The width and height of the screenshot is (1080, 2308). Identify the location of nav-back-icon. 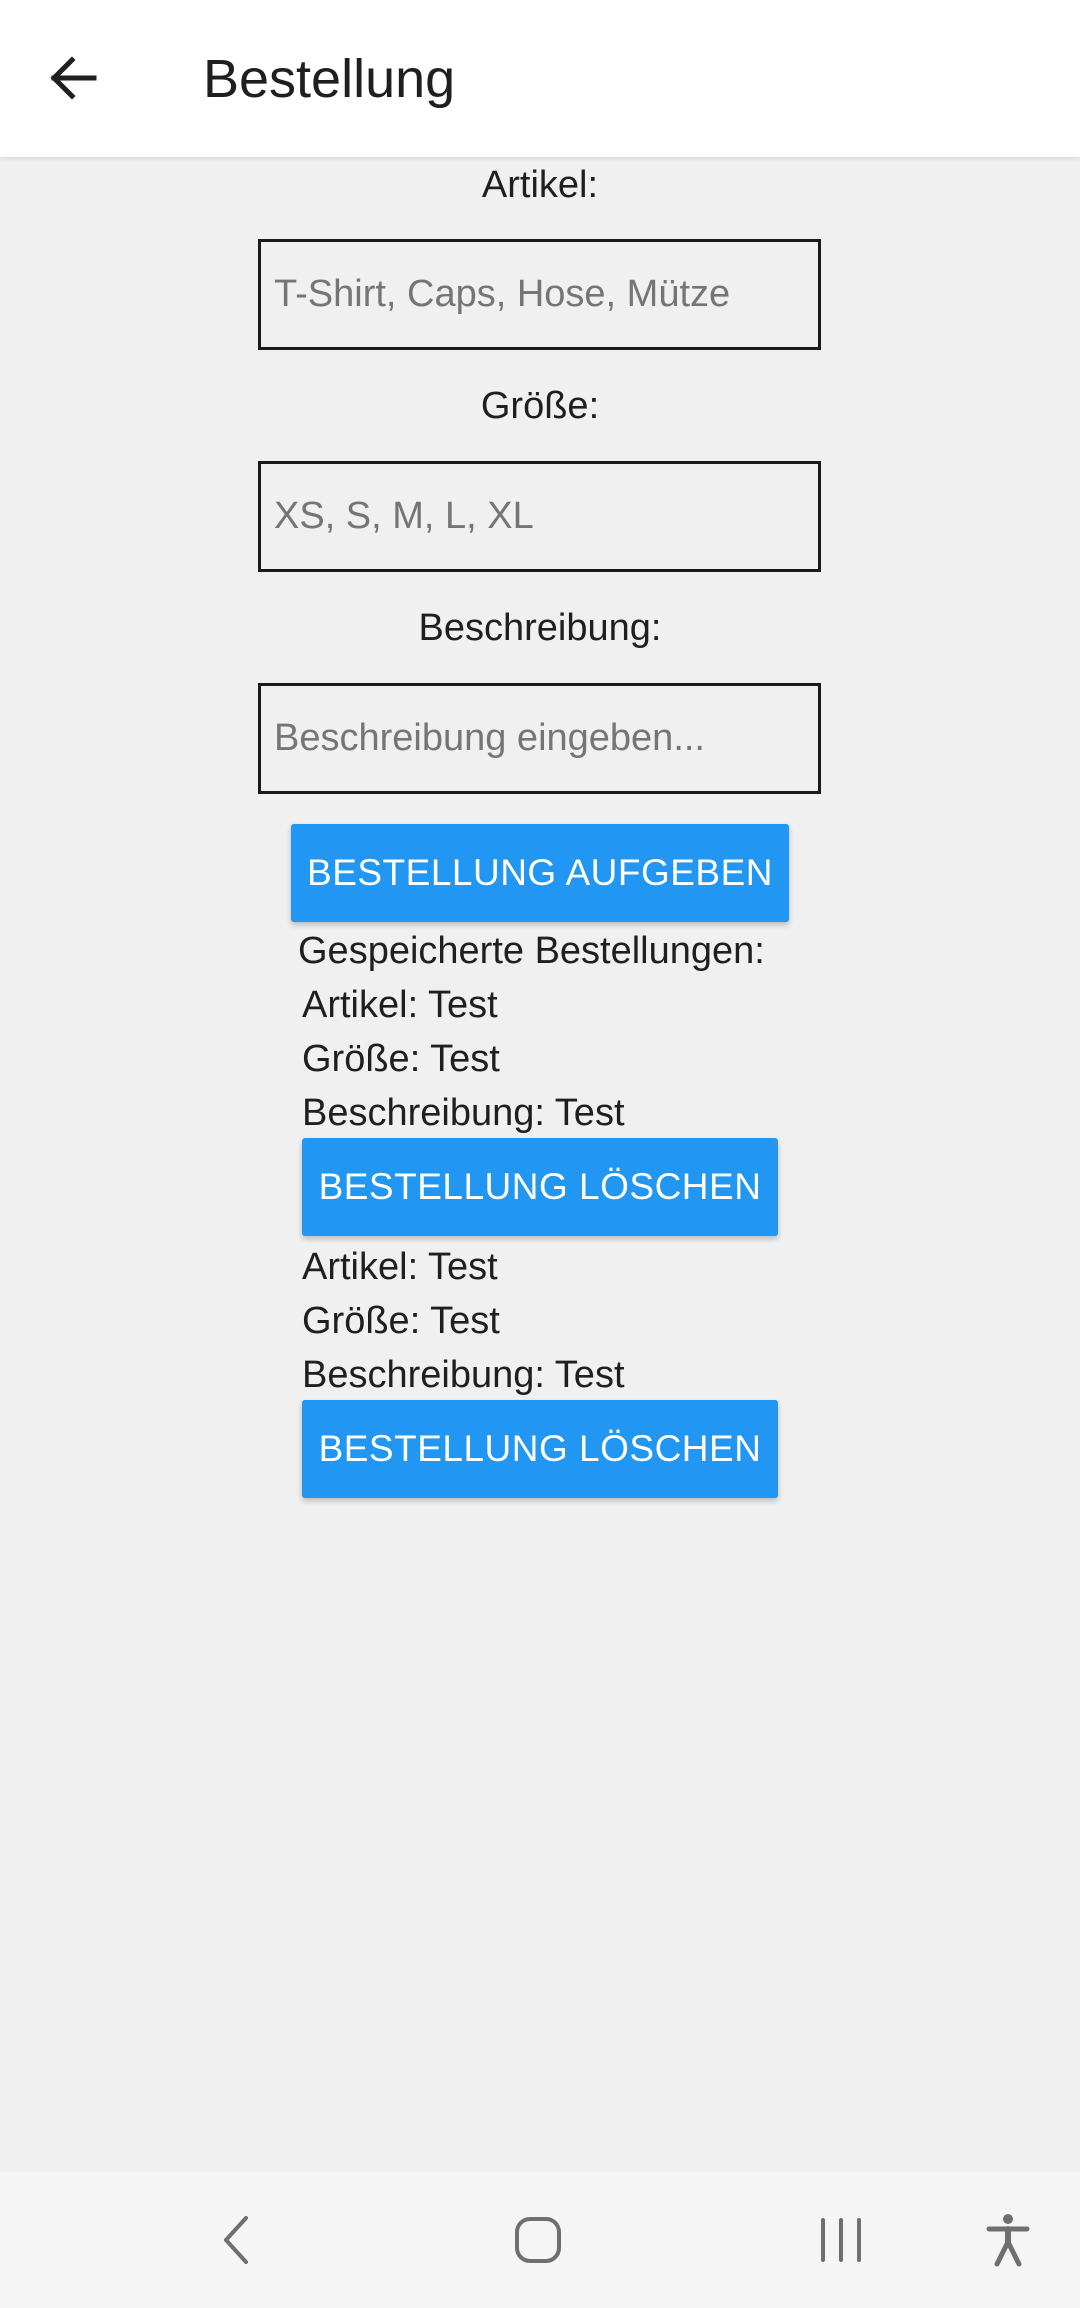
(236, 2240).